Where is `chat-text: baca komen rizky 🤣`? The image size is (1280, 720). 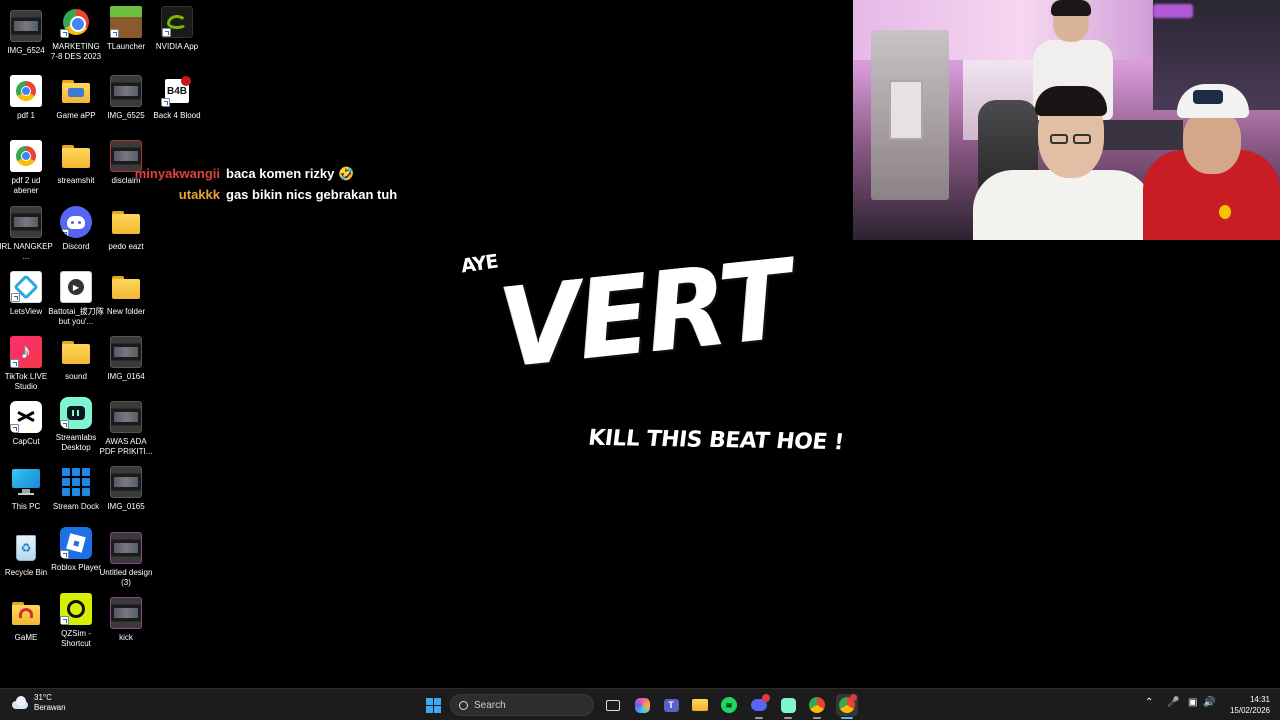
chat-text: baca komen rizky 🤣 is located at coordinates (290, 173).